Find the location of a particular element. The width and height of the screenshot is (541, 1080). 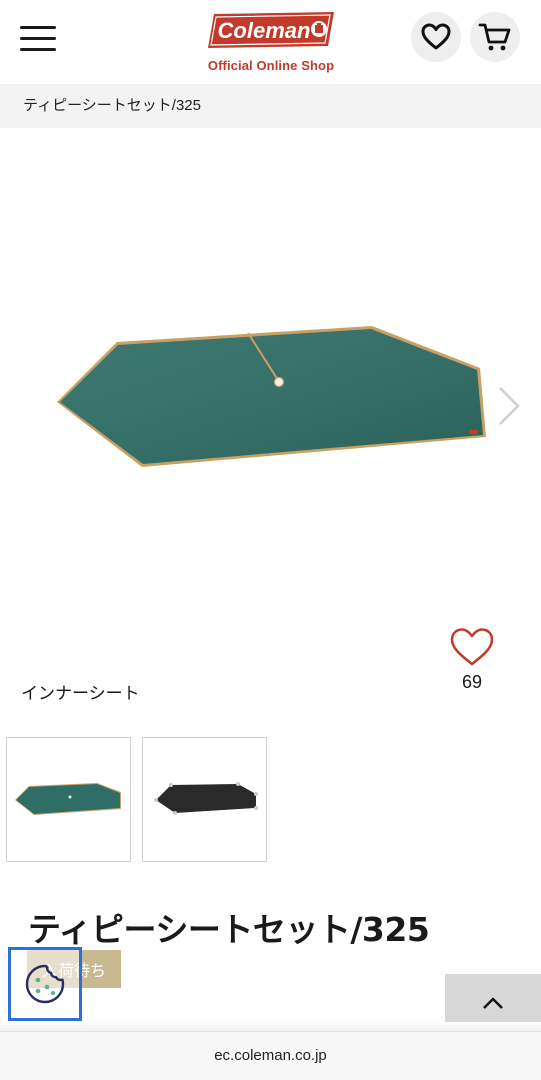

favorites-button is located at coordinates (436, 37).